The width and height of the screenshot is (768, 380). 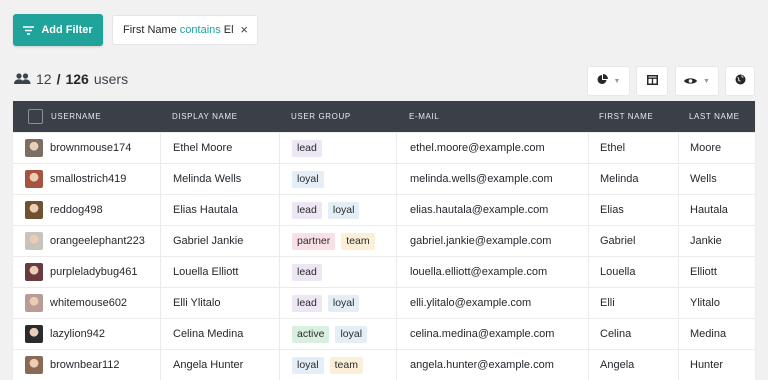 I want to click on email-cell: ethel.moore@example.com, so click(x=492, y=148).